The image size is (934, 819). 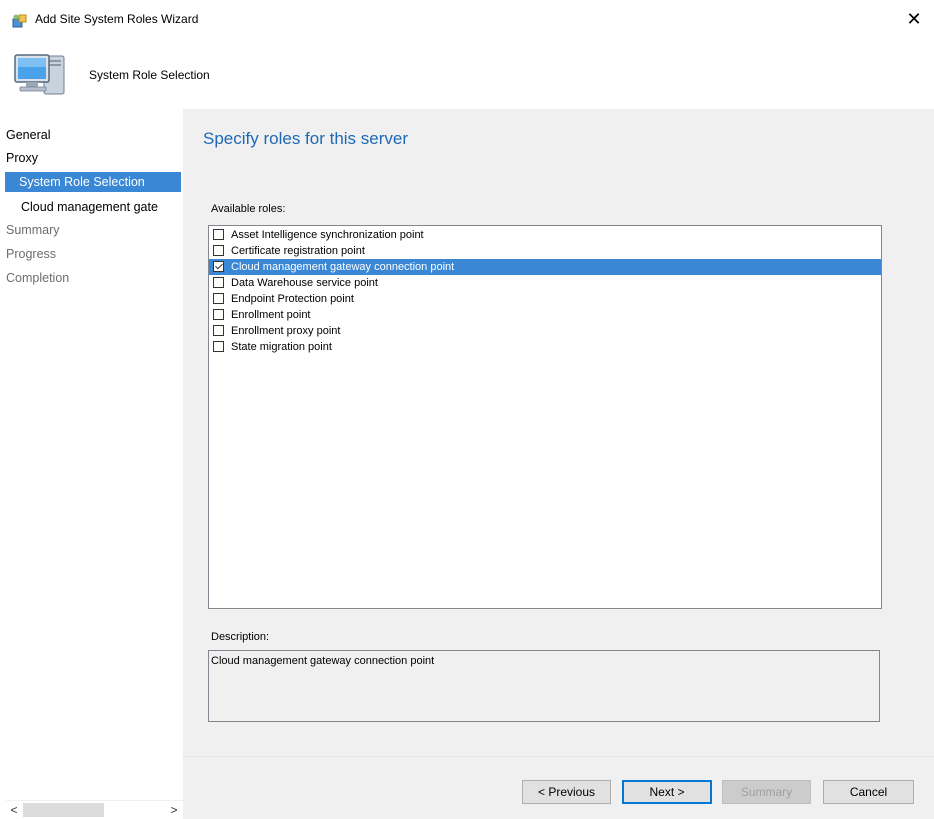 I want to click on role-row: Certificate registration point, so click(x=545, y=251).